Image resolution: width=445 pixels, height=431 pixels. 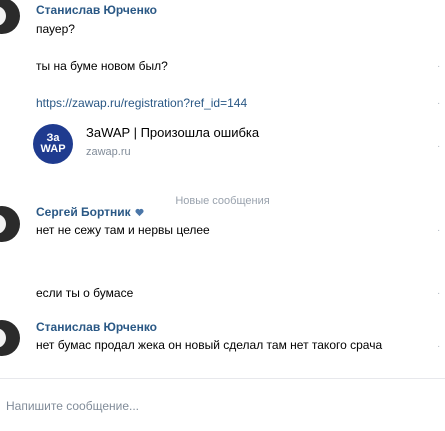 I want to click on preview-title: ЗаWAP | Произошла ошибка, so click(x=172, y=132).